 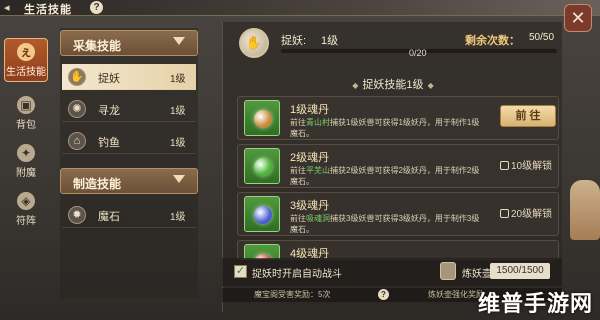 What do you see at coordinates (330, 41) in the screenshot?
I see `progress-level: 1级` at bounding box center [330, 41].